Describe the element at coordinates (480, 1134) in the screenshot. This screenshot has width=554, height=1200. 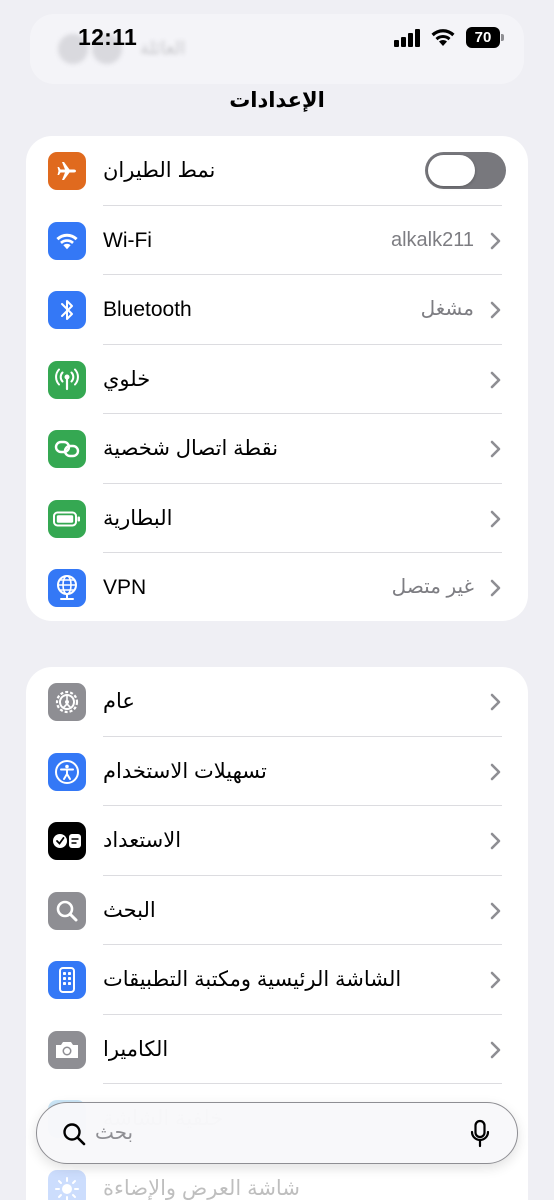
I see `microphone-icon` at that location.